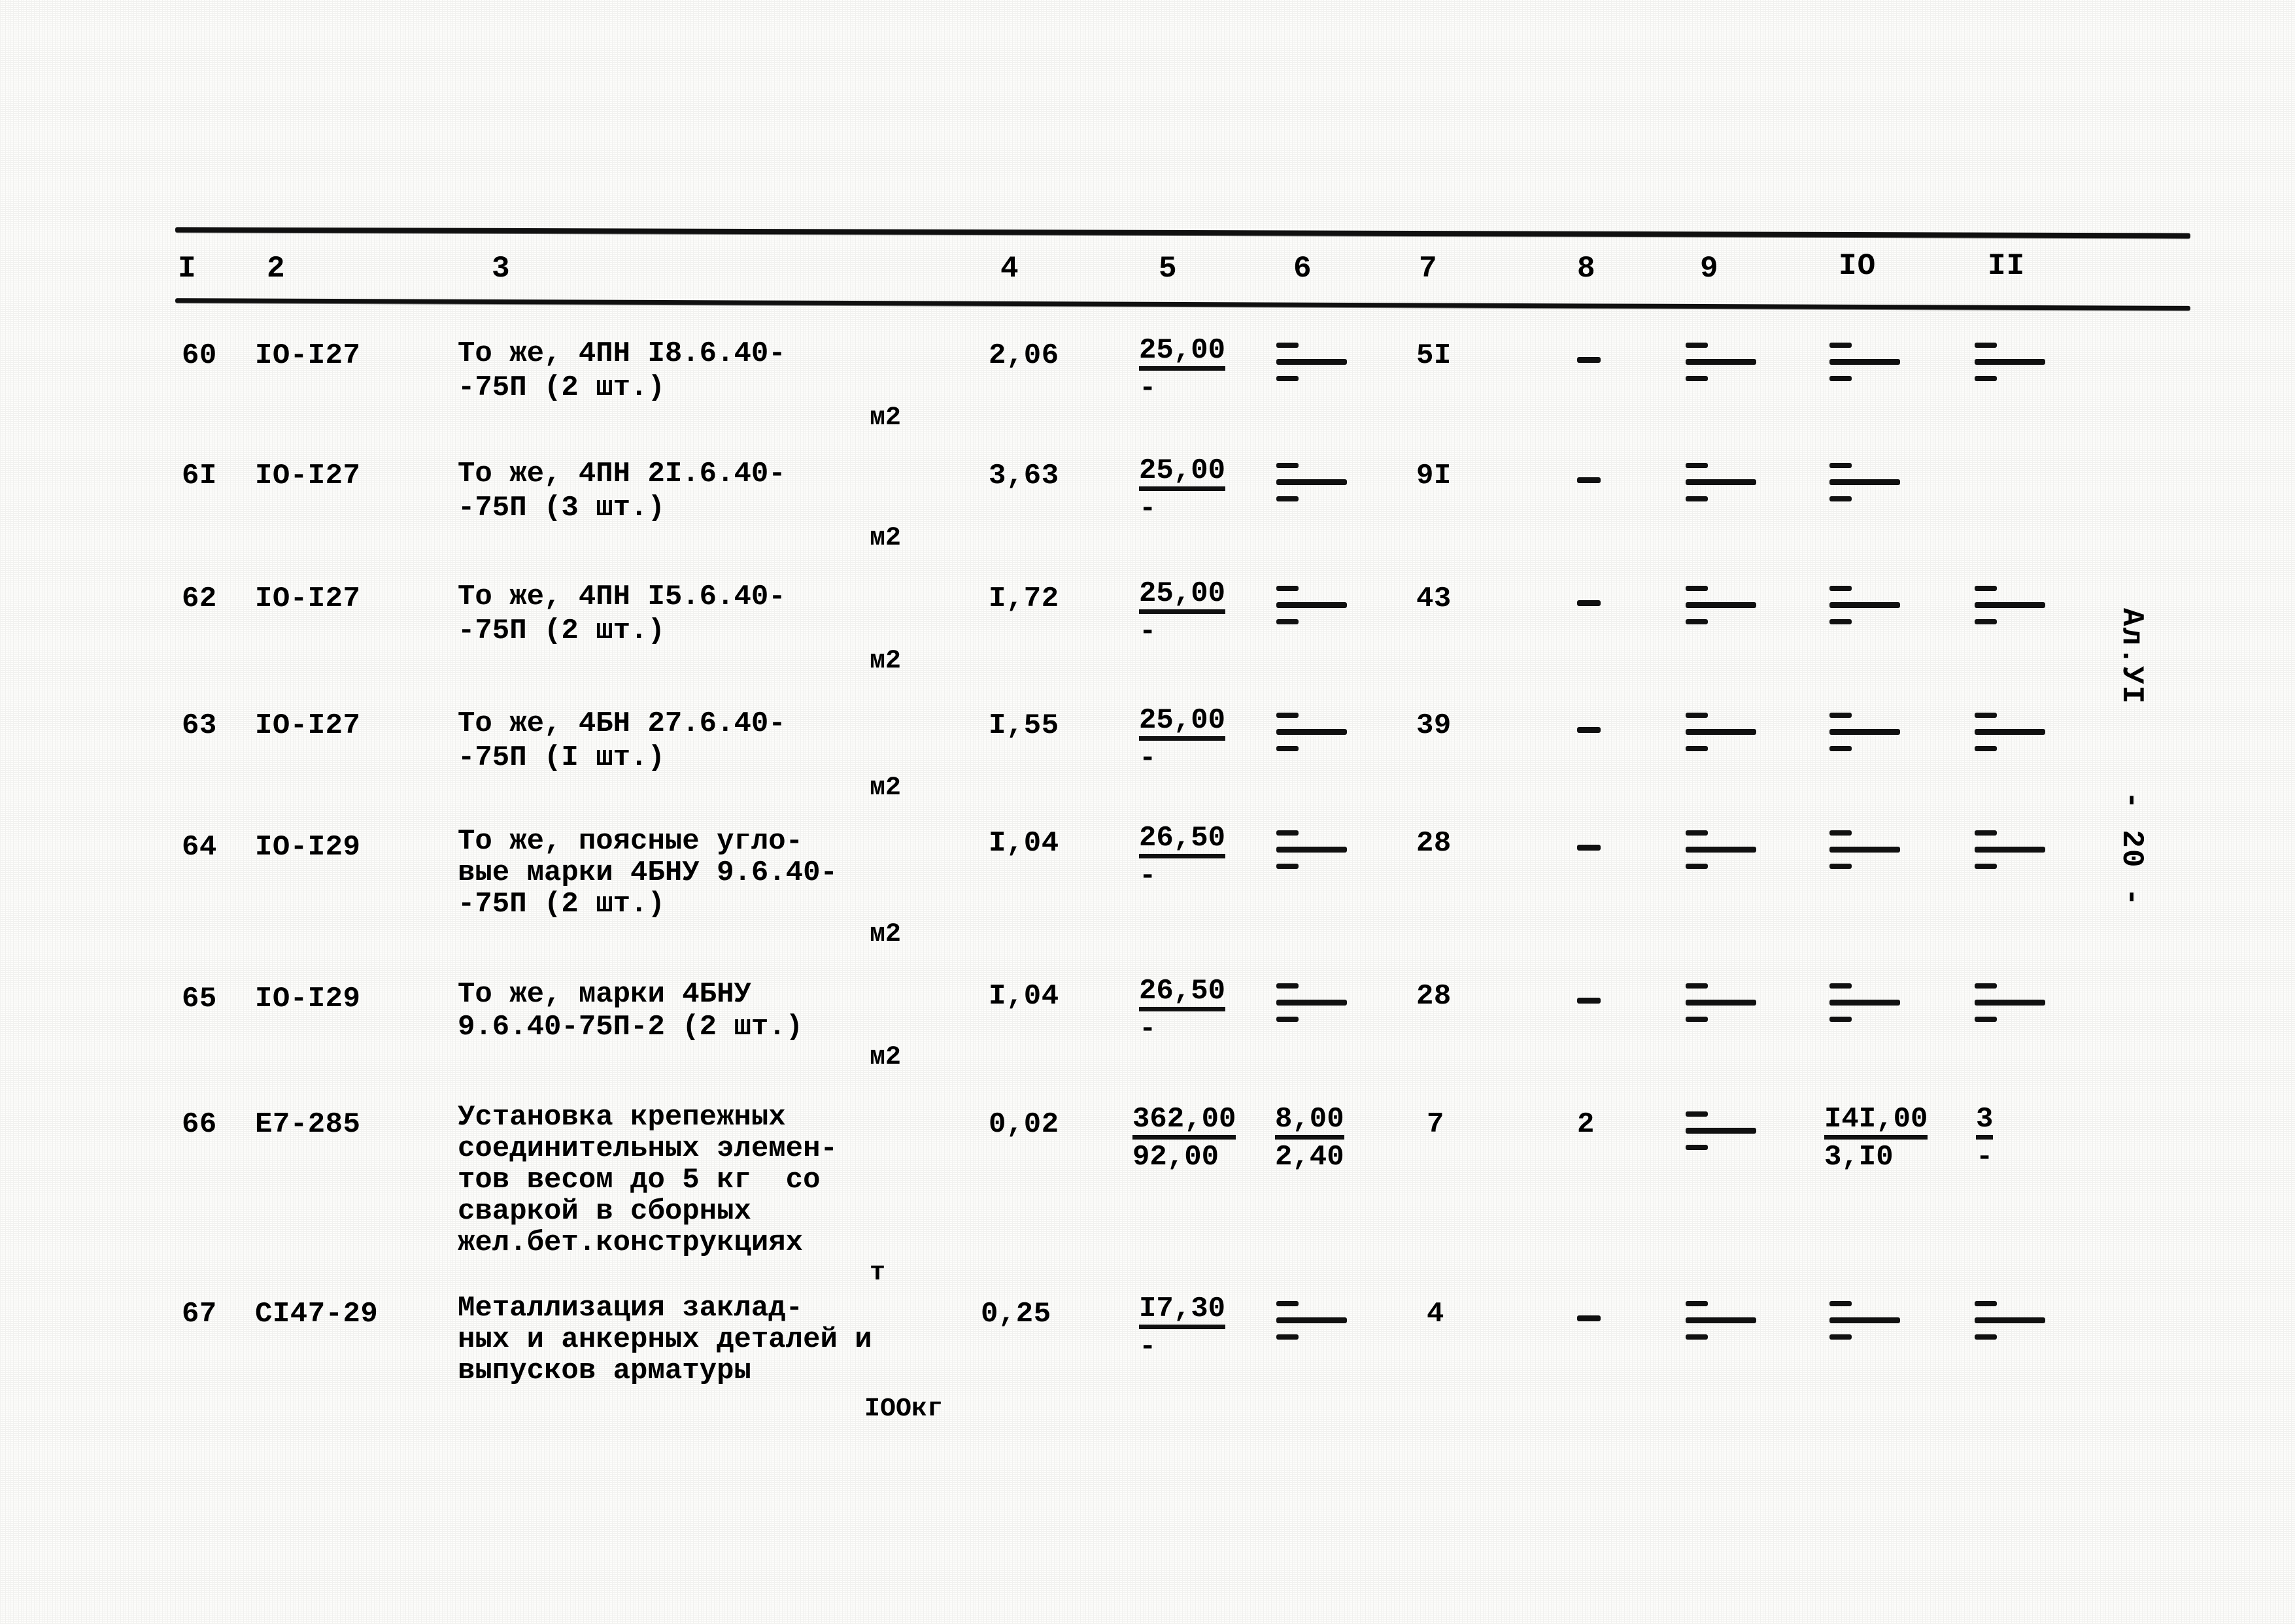 The width and height of the screenshot is (2295, 1624). Describe the element at coordinates (1709, 269) in the screenshot. I see `column-header-9: 9` at that location.